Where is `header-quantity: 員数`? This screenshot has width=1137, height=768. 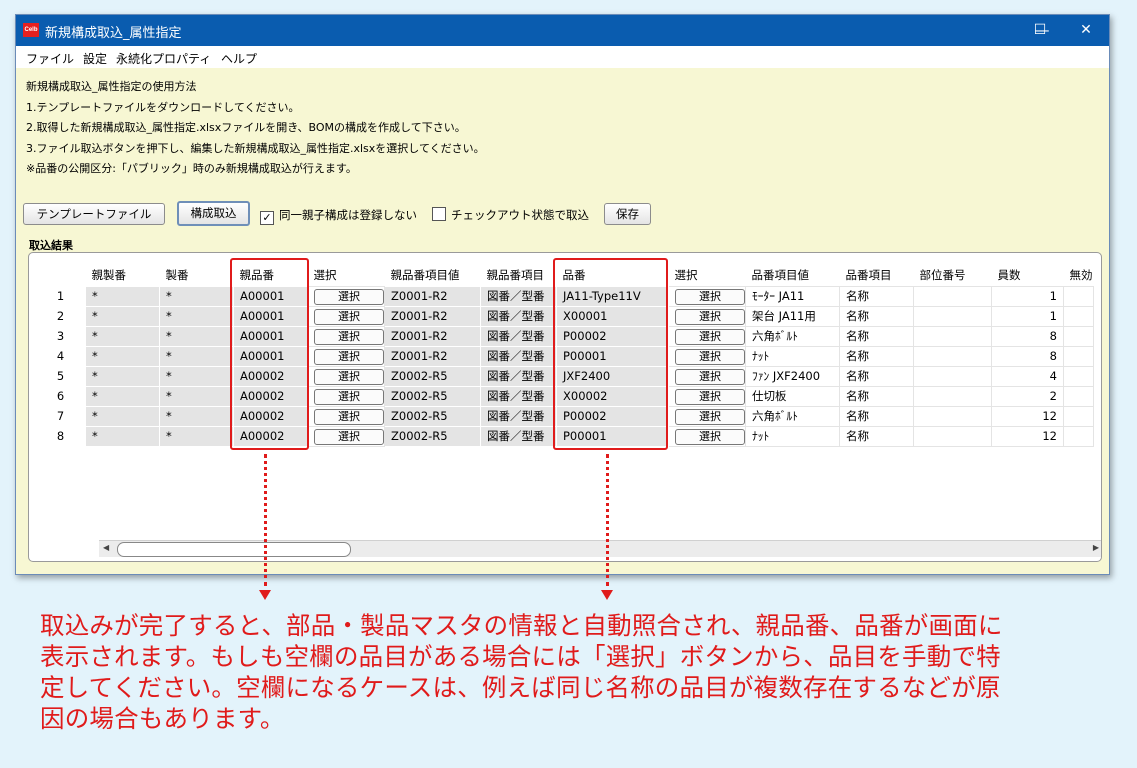 header-quantity: 員数 is located at coordinates (1027, 275).